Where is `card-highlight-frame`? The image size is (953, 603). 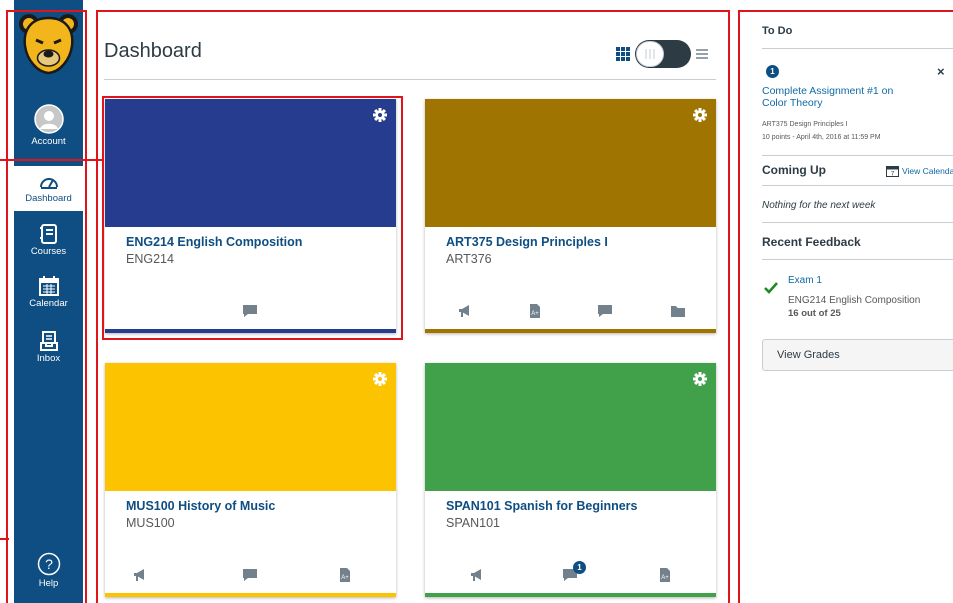 card-highlight-frame is located at coordinates (252, 218).